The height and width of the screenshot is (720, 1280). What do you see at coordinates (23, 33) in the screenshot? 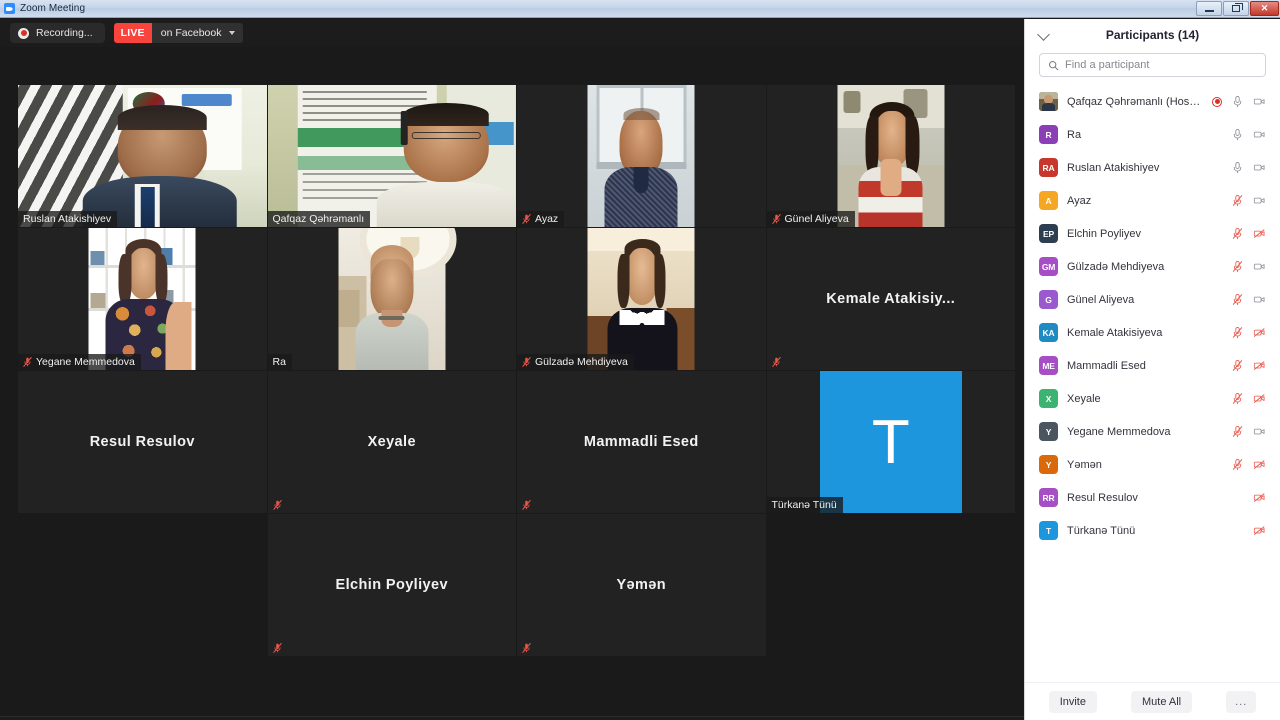
I see `record-dot-icon` at bounding box center [23, 33].